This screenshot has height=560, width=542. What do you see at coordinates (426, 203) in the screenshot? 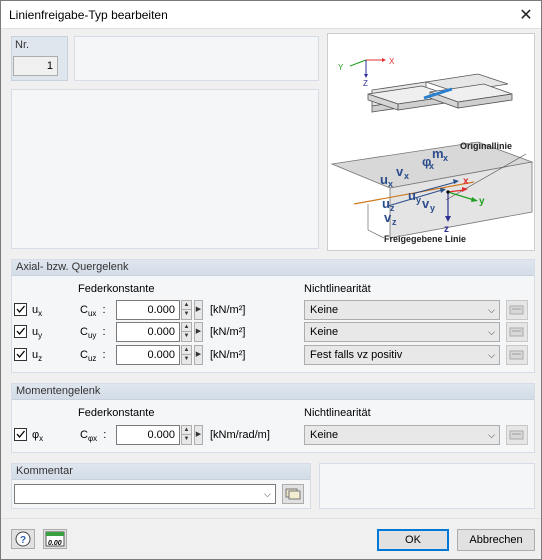
I see `vy-symbol: v` at bounding box center [426, 203].